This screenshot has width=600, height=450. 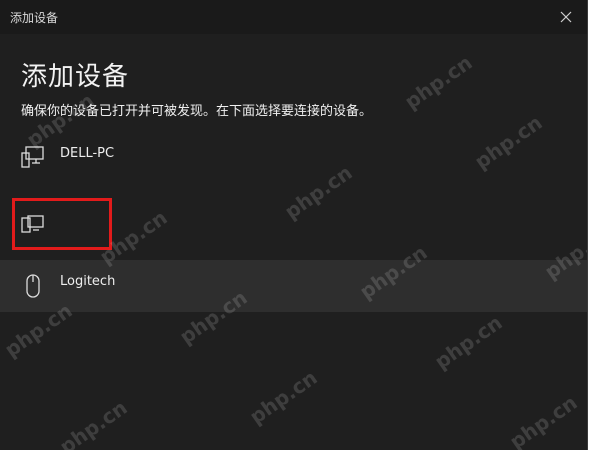 I want to click on window-title: 添加设备, so click(x=34, y=18).